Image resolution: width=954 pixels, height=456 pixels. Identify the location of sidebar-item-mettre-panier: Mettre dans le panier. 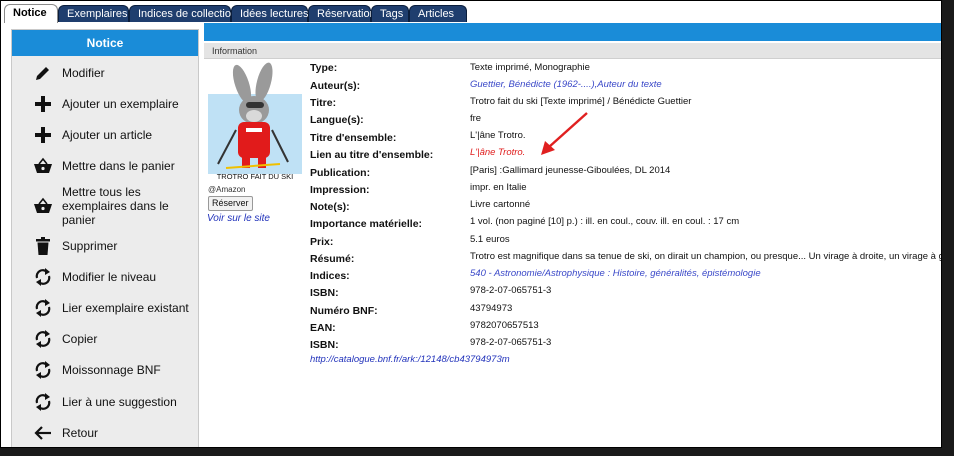
(105, 166).